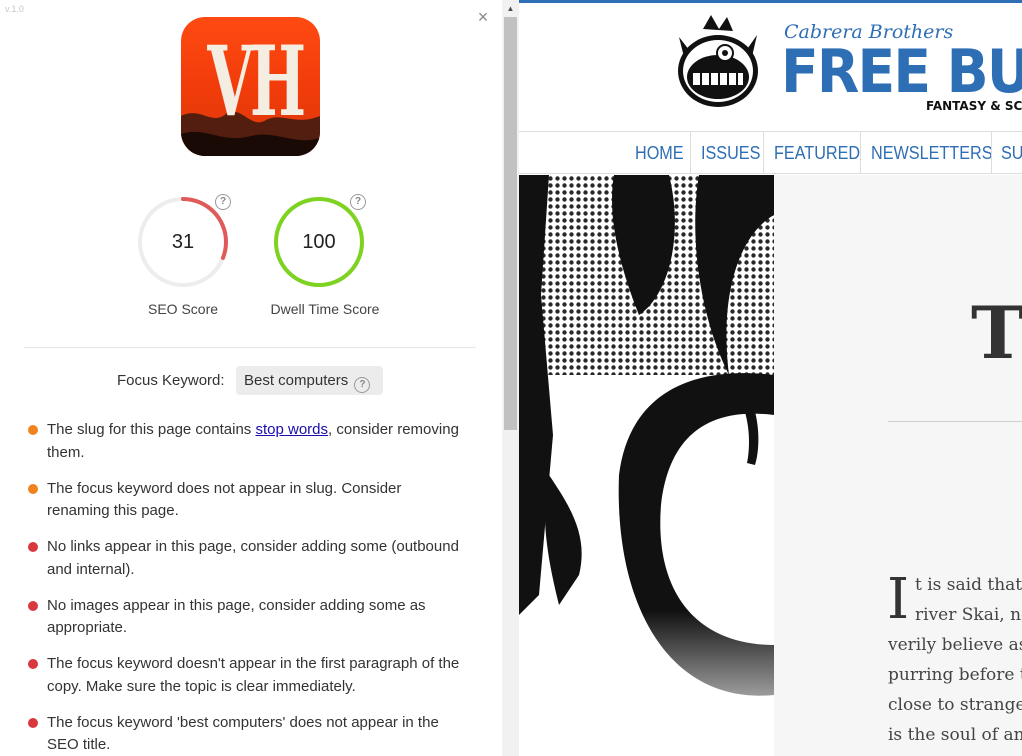  What do you see at coordinates (183, 309) in the screenshot?
I see `seo-score-label: SEO Score` at bounding box center [183, 309].